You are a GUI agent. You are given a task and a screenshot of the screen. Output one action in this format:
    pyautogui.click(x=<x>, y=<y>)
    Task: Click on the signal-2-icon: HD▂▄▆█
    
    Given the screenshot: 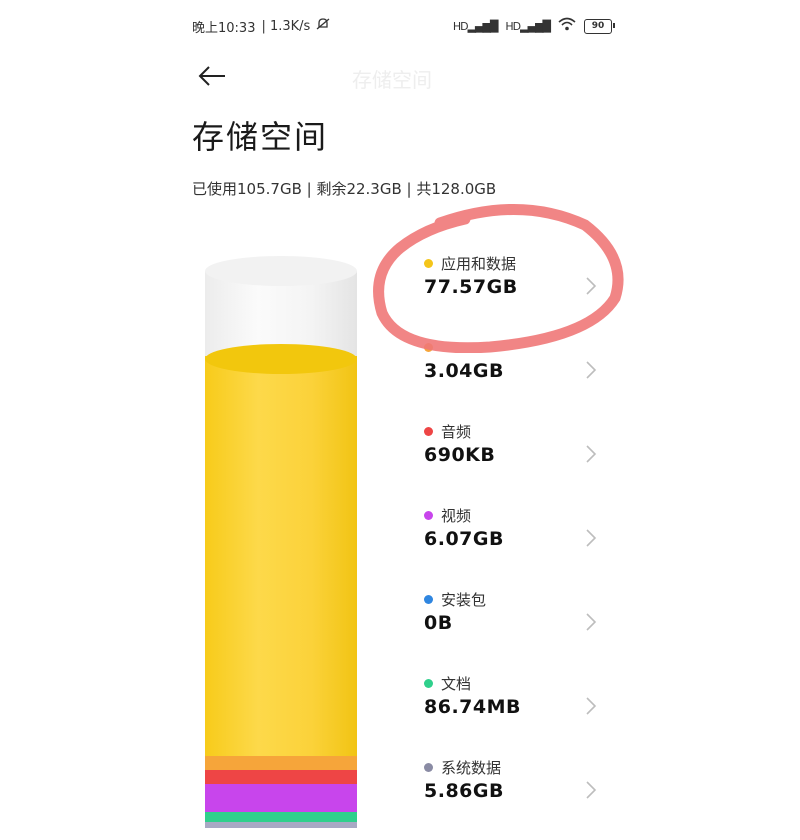 What is the action you would take?
    pyautogui.click(x=528, y=26)
    